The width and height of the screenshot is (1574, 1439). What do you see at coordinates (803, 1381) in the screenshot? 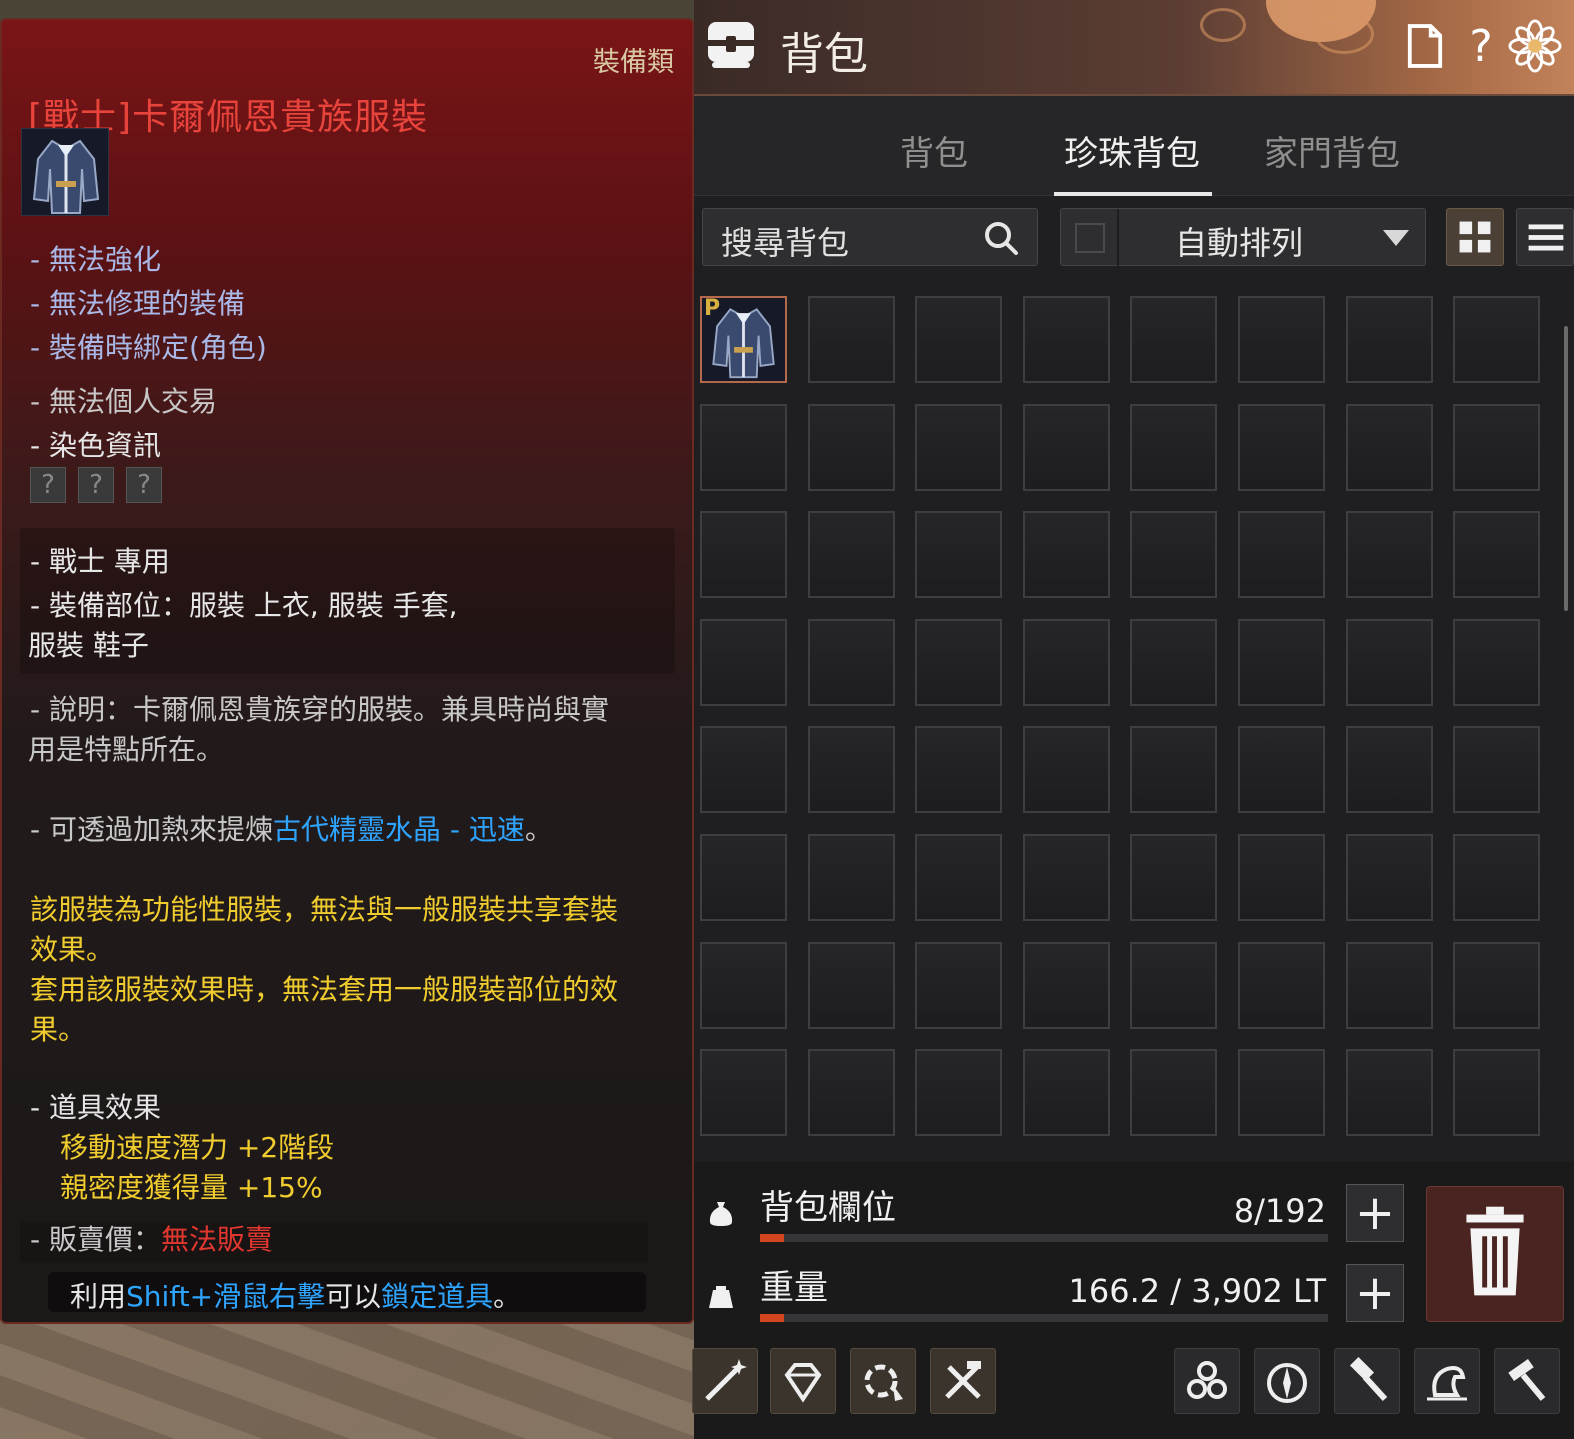
I see `gem-icon` at bounding box center [803, 1381].